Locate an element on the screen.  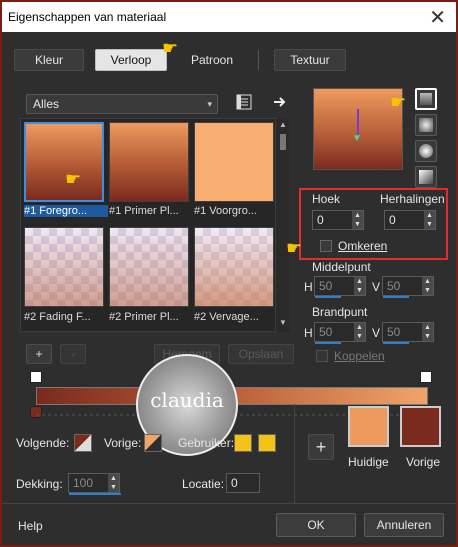
tab-textuur: Textuur is located at coordinates (310, 60).